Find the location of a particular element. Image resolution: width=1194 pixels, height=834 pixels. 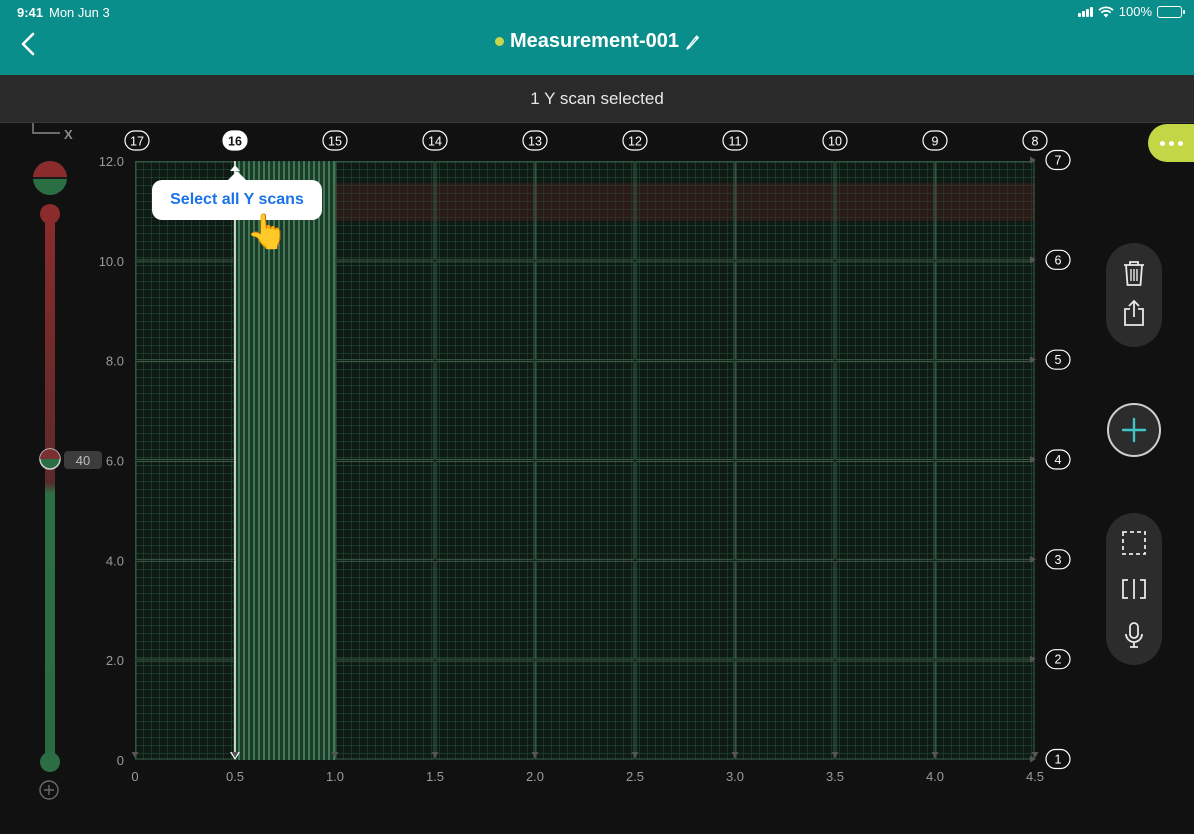

plus-icon is located at coordinates (1134, 430).